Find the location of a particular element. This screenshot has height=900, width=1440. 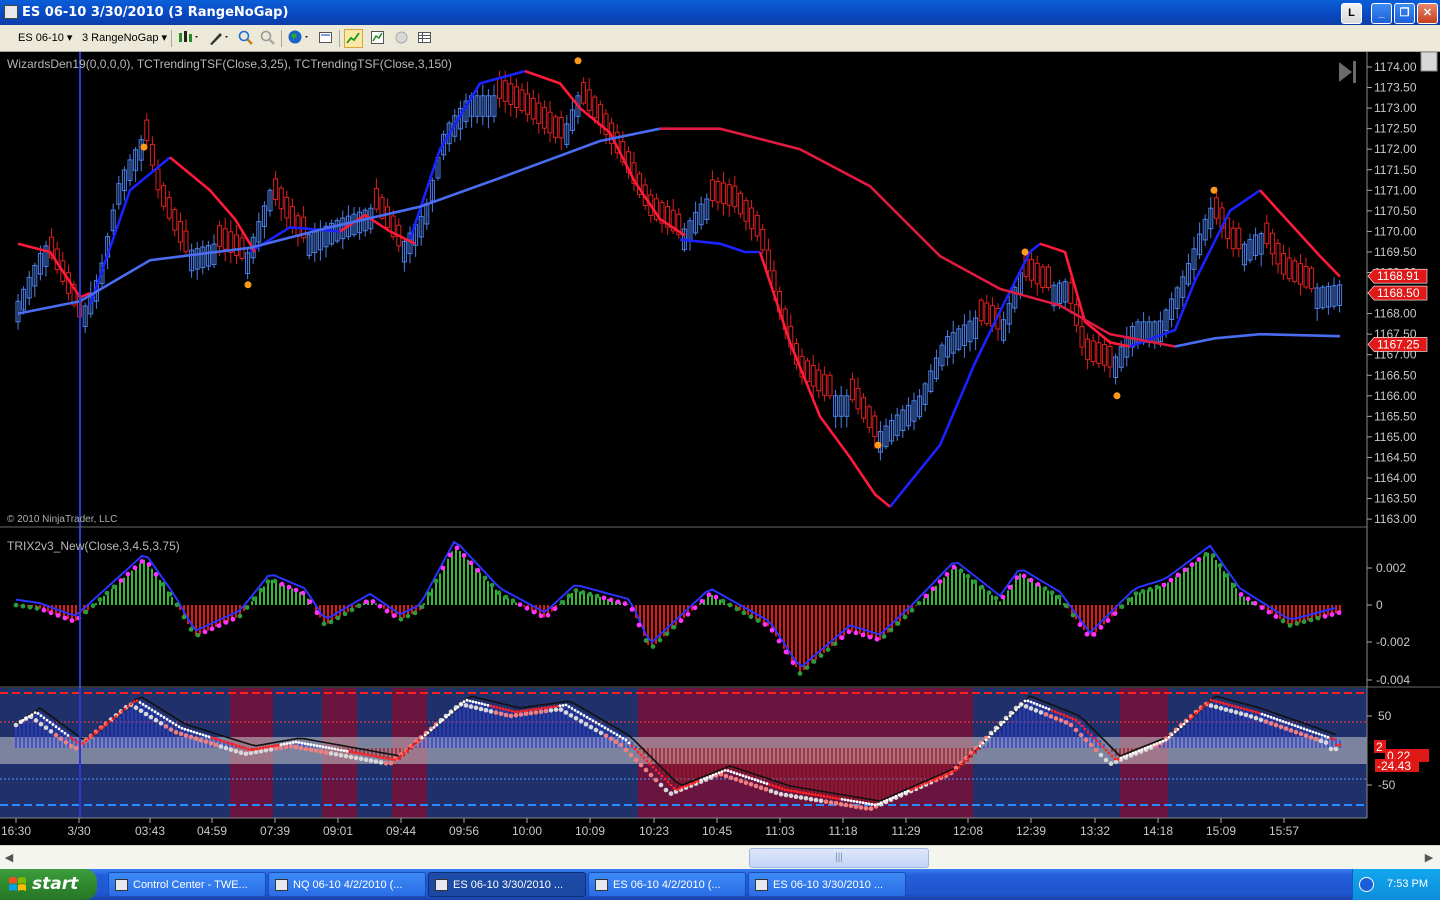

price-tick-label: 1163.50 is located at coordinates (1395, 499).